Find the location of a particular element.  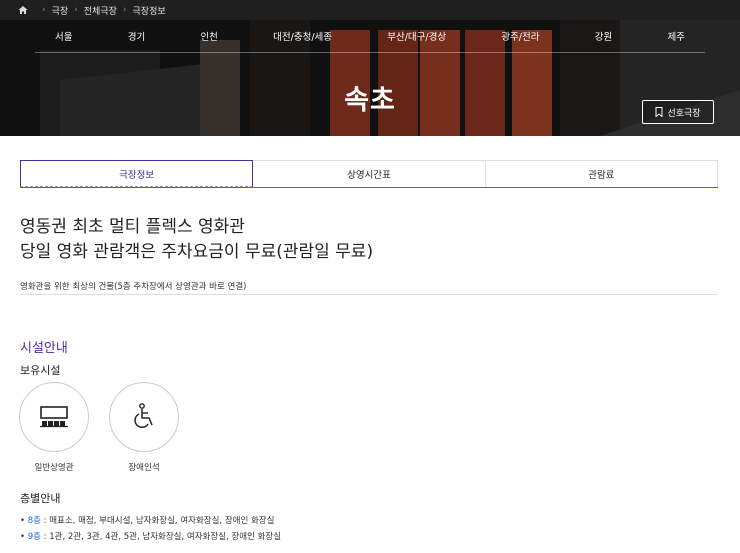

floor-number: 9층 is located at coordinates (34, 537).